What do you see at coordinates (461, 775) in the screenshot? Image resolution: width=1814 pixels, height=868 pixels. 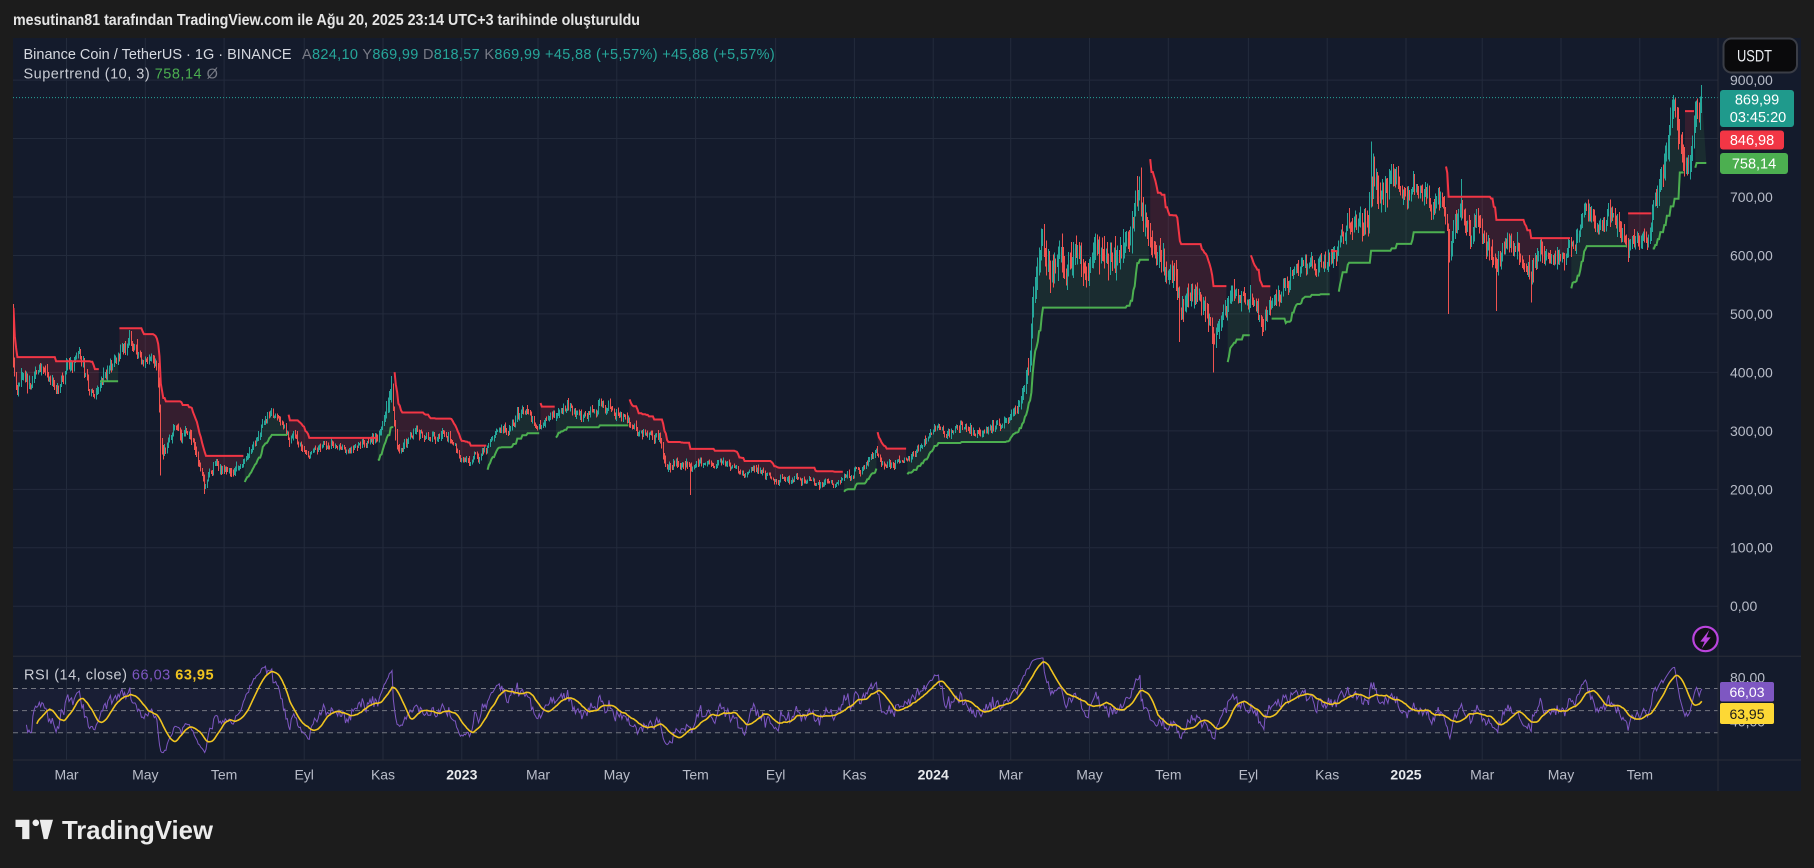 I see `svg-text: 2023` at bounding box center [461, 775].